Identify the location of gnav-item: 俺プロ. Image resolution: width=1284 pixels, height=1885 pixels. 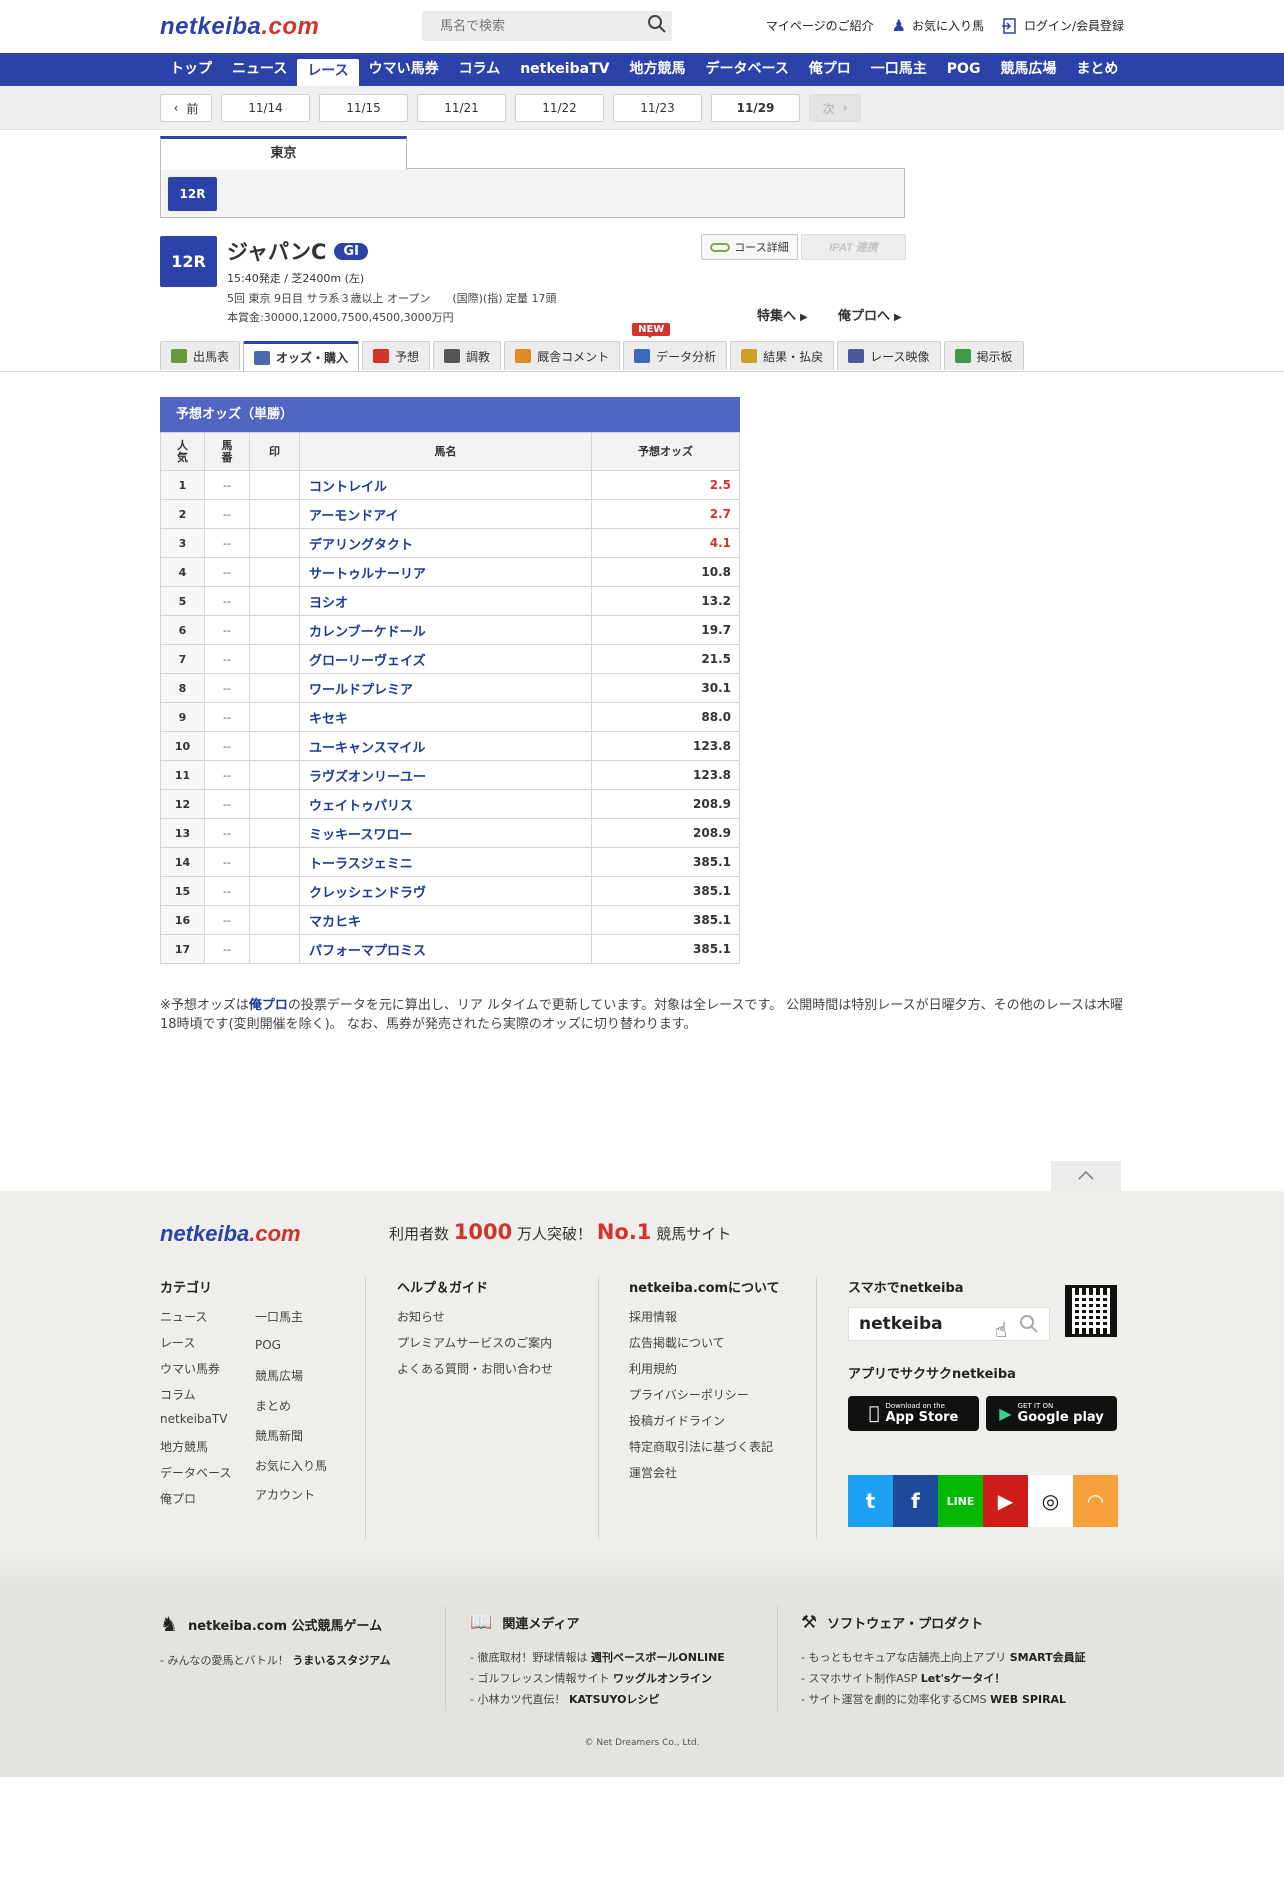
(830, 69).